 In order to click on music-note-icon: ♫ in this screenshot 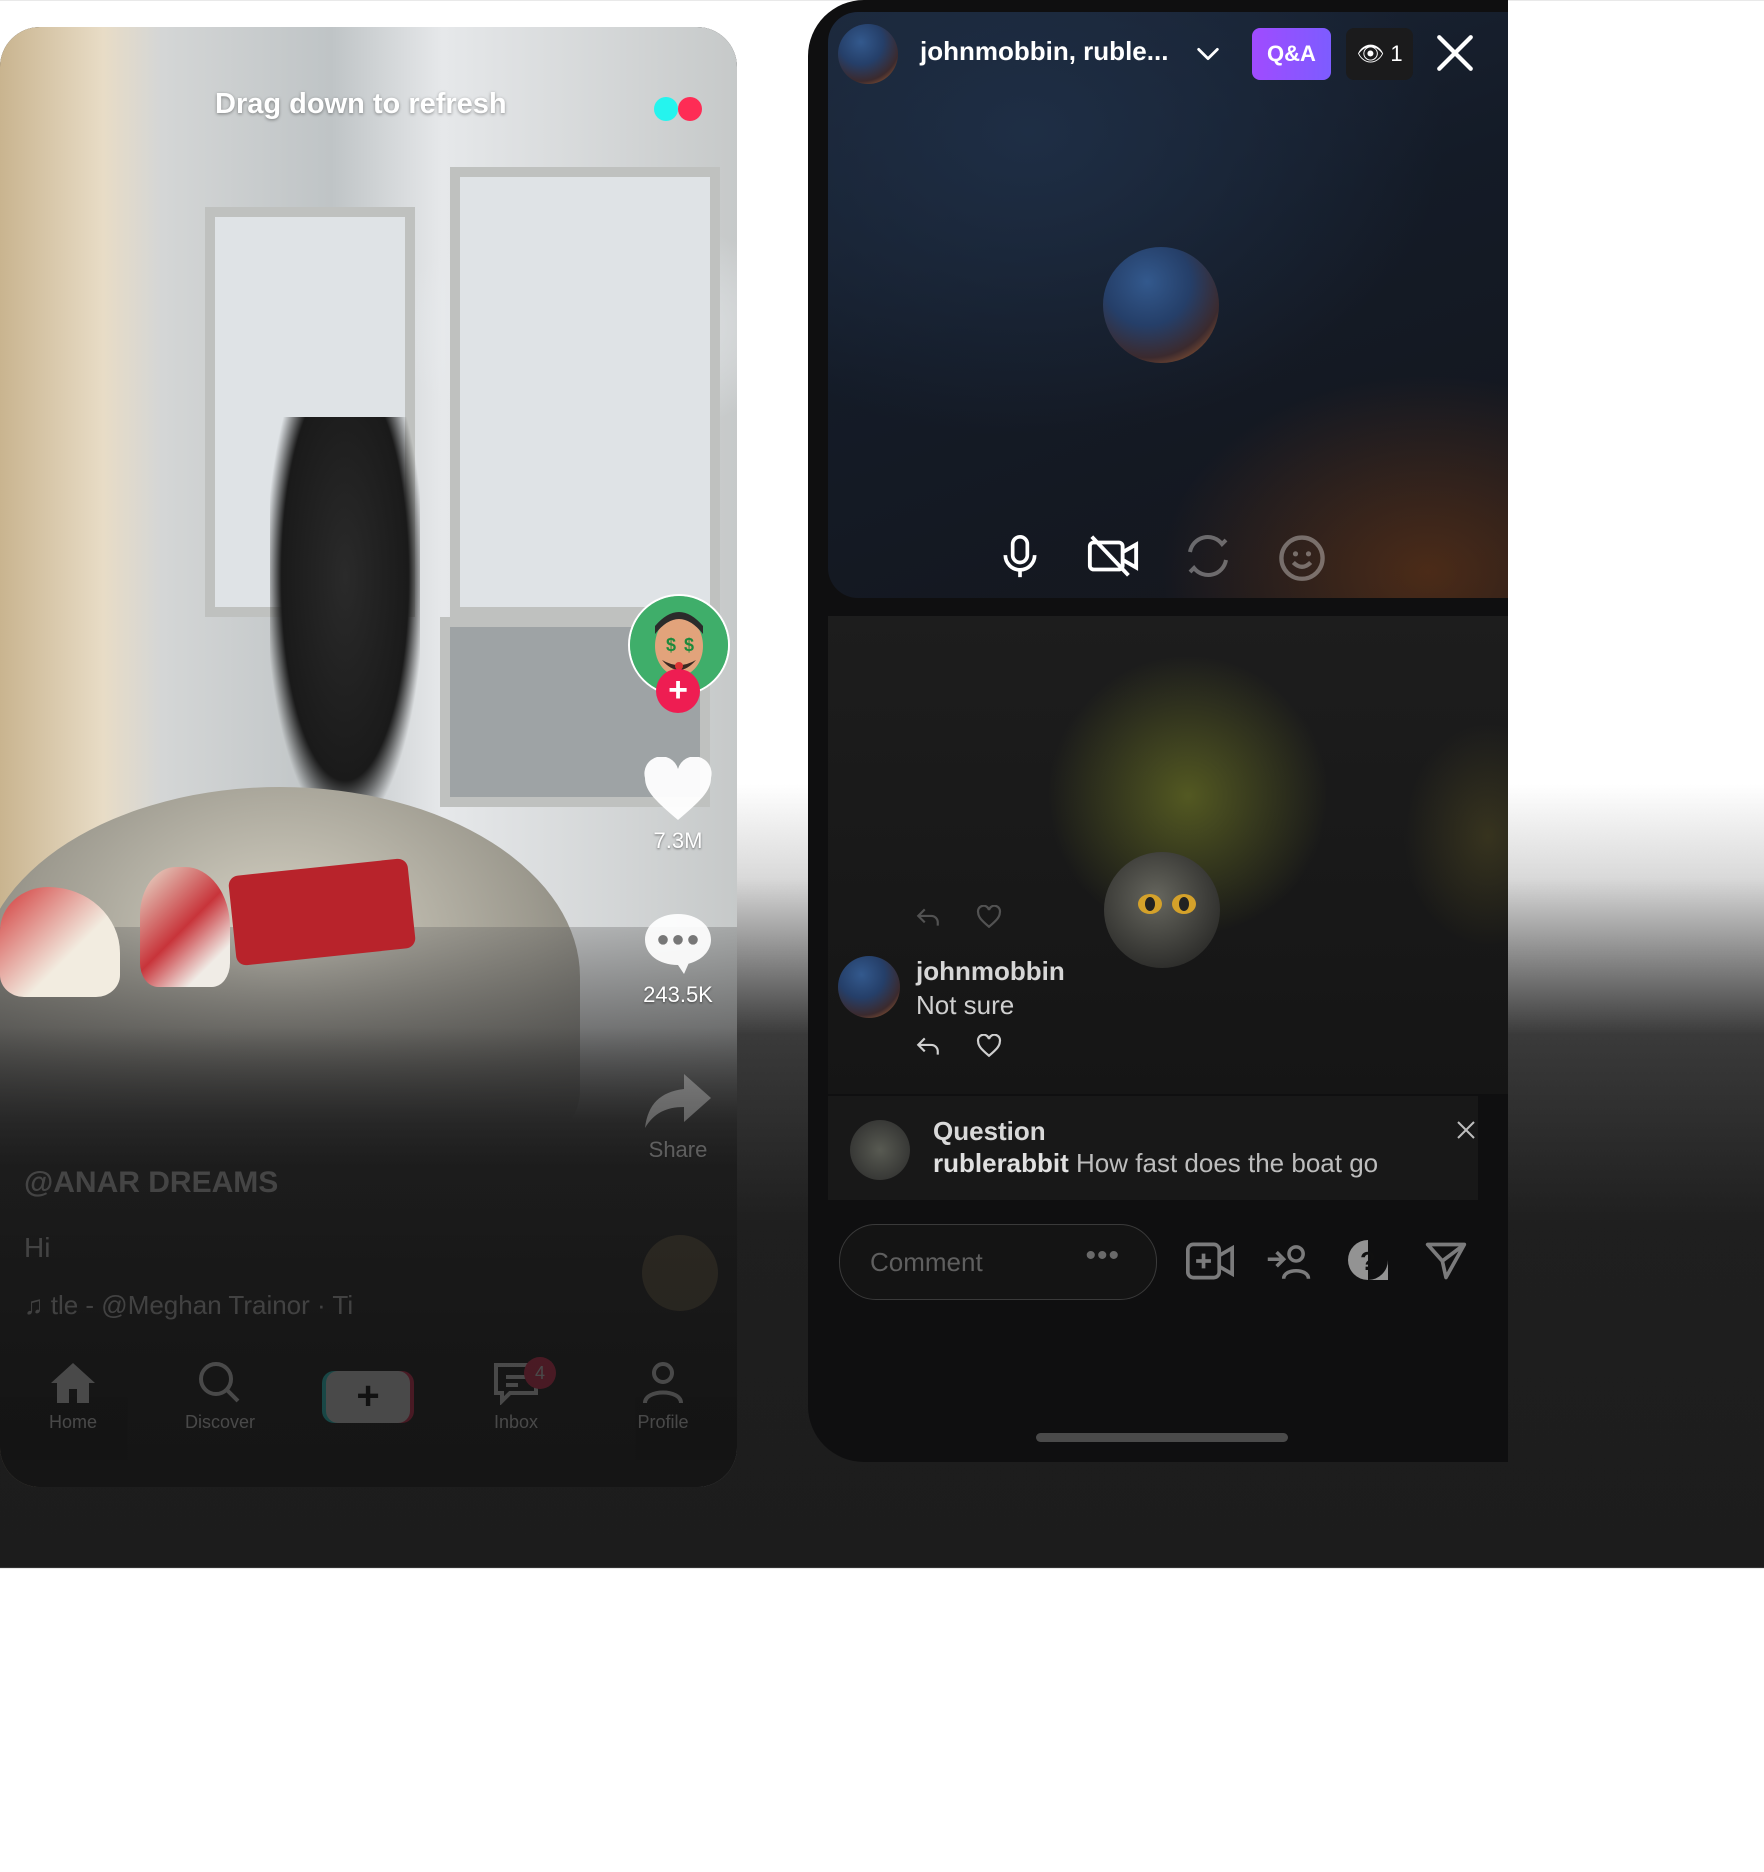, I will do `click(37, 1305)`.